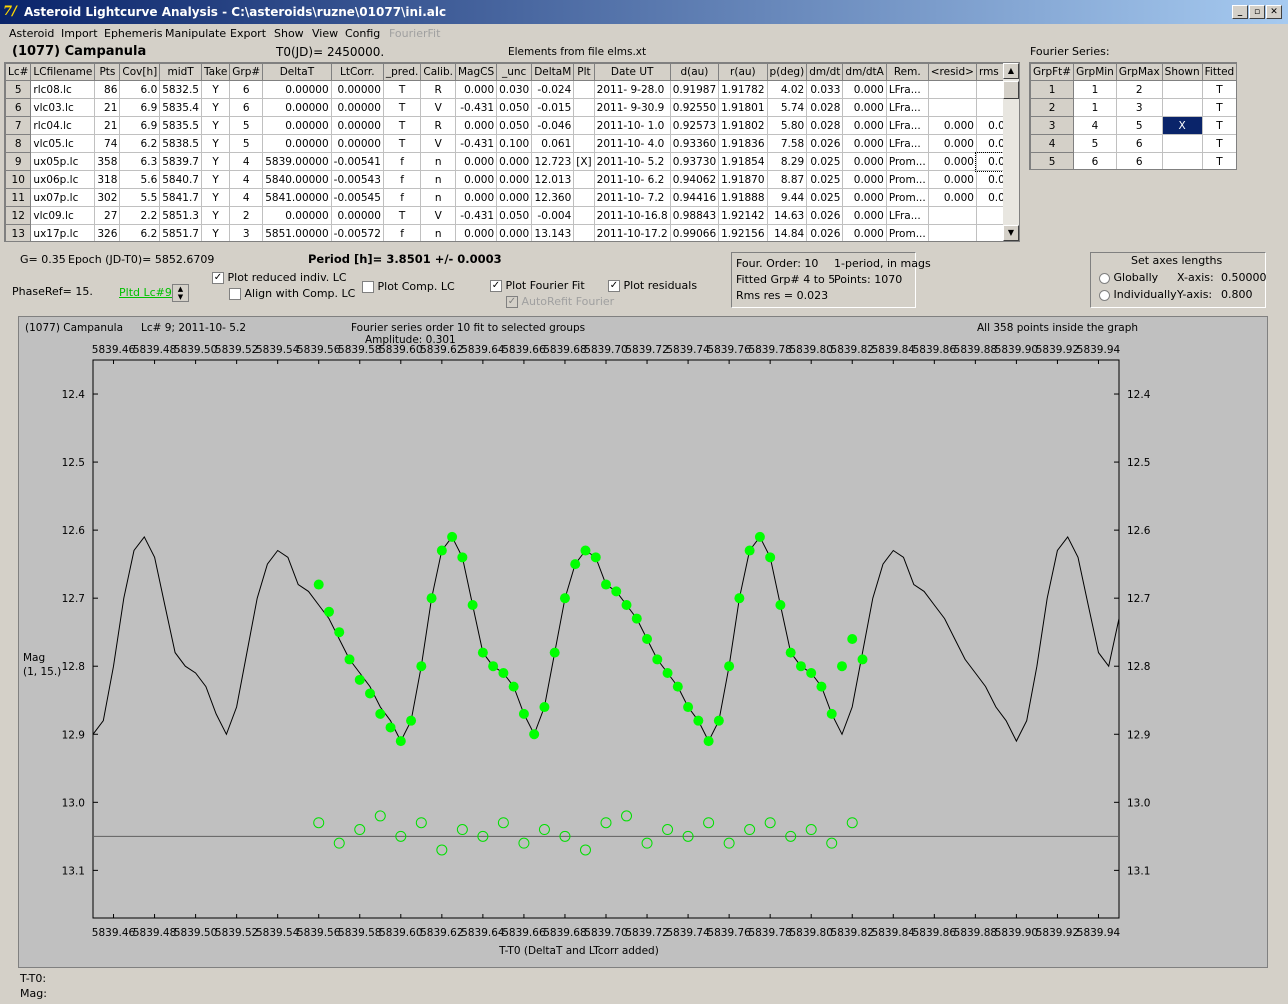  What do you see at coordinates (438, 143) in the screenshot?
I see `table-cell: V` at bounding box center [438, 143].